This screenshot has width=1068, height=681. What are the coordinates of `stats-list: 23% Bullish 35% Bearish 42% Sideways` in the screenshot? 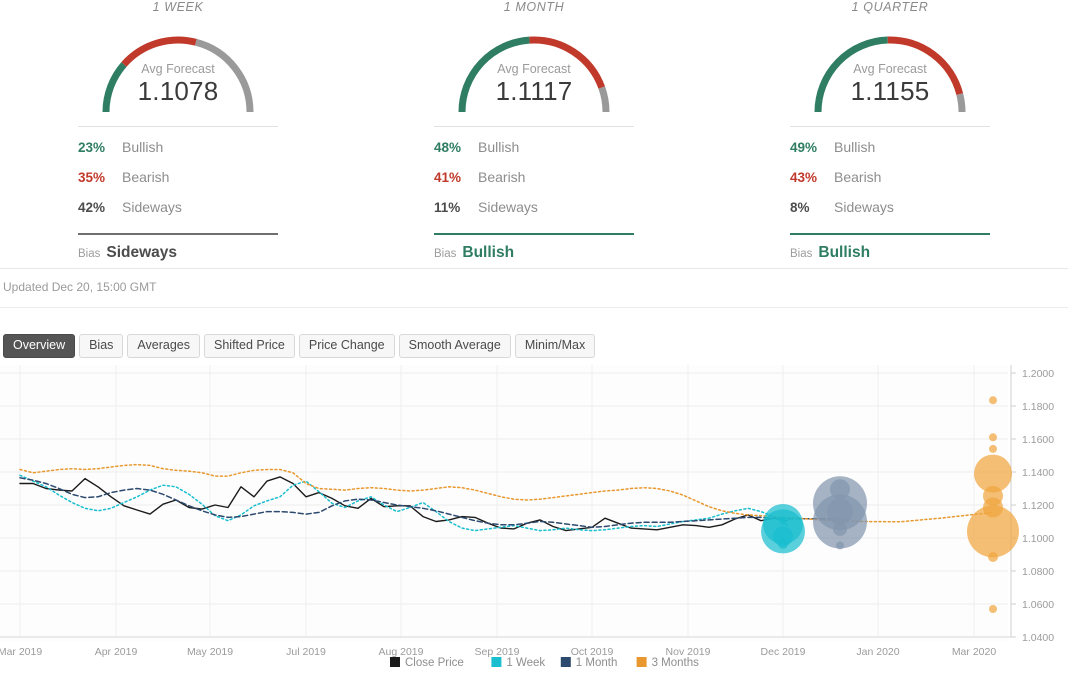 It's located at (178, 184).